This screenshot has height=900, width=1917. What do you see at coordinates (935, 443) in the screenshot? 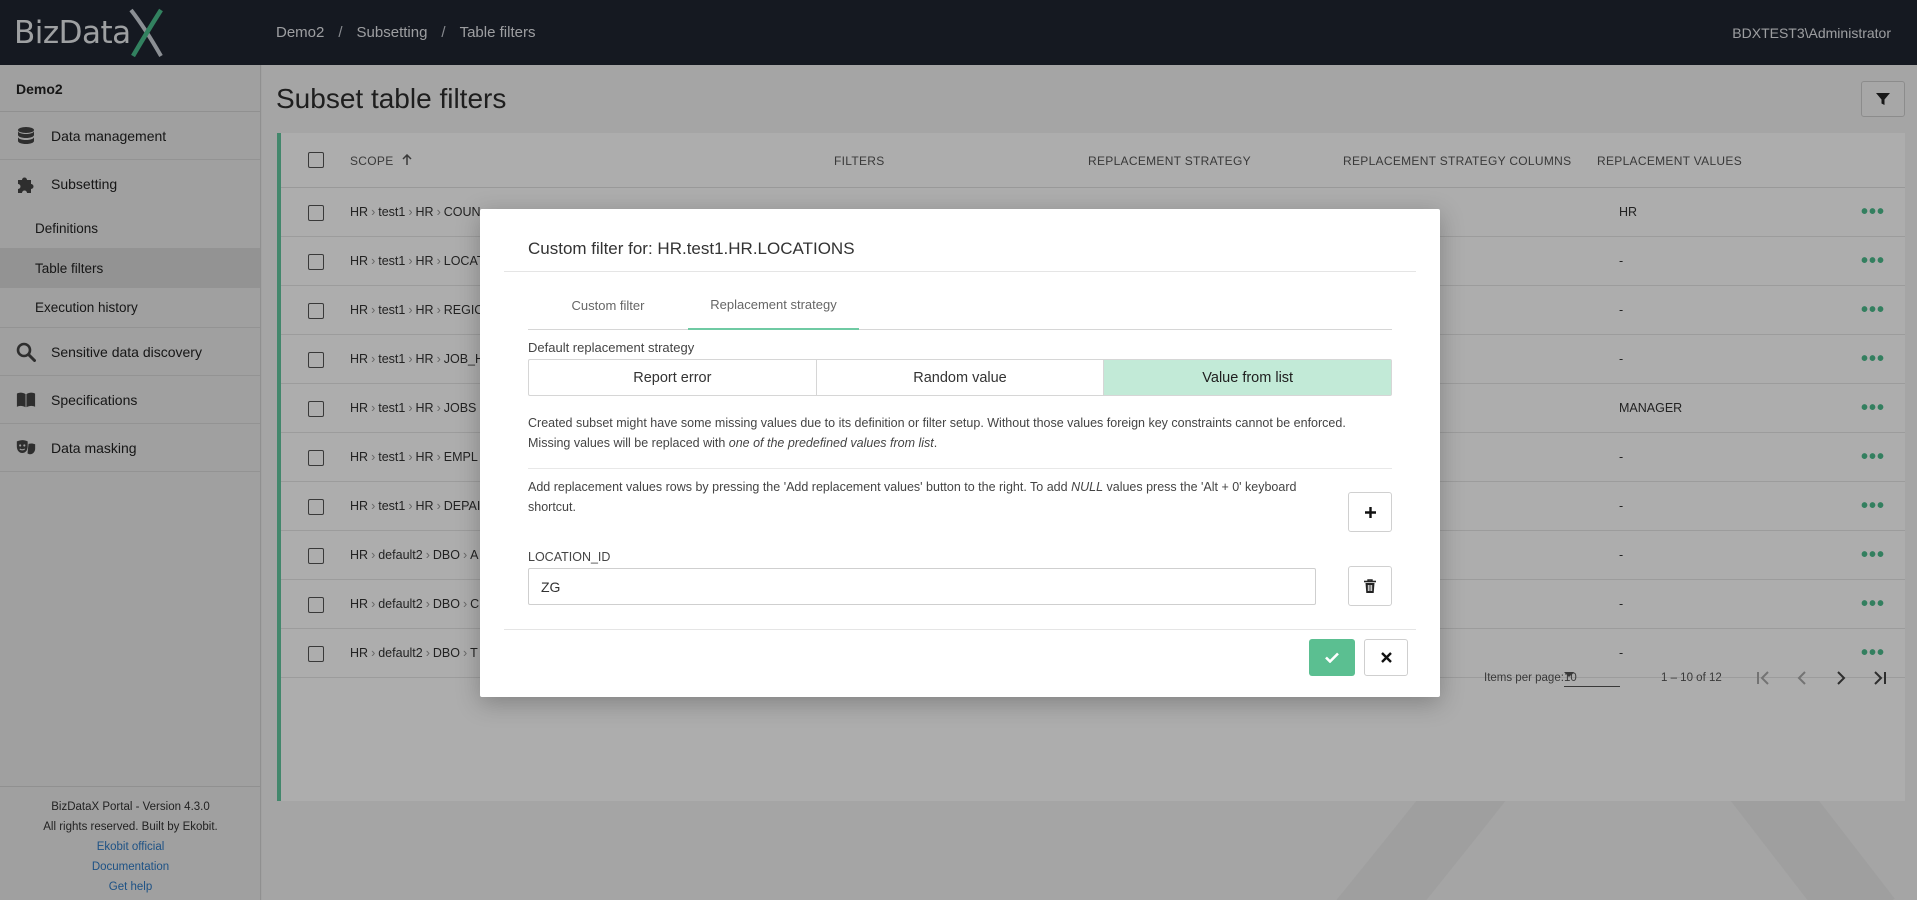
I see `description-suffix: .` at bounding box center [935, 443].